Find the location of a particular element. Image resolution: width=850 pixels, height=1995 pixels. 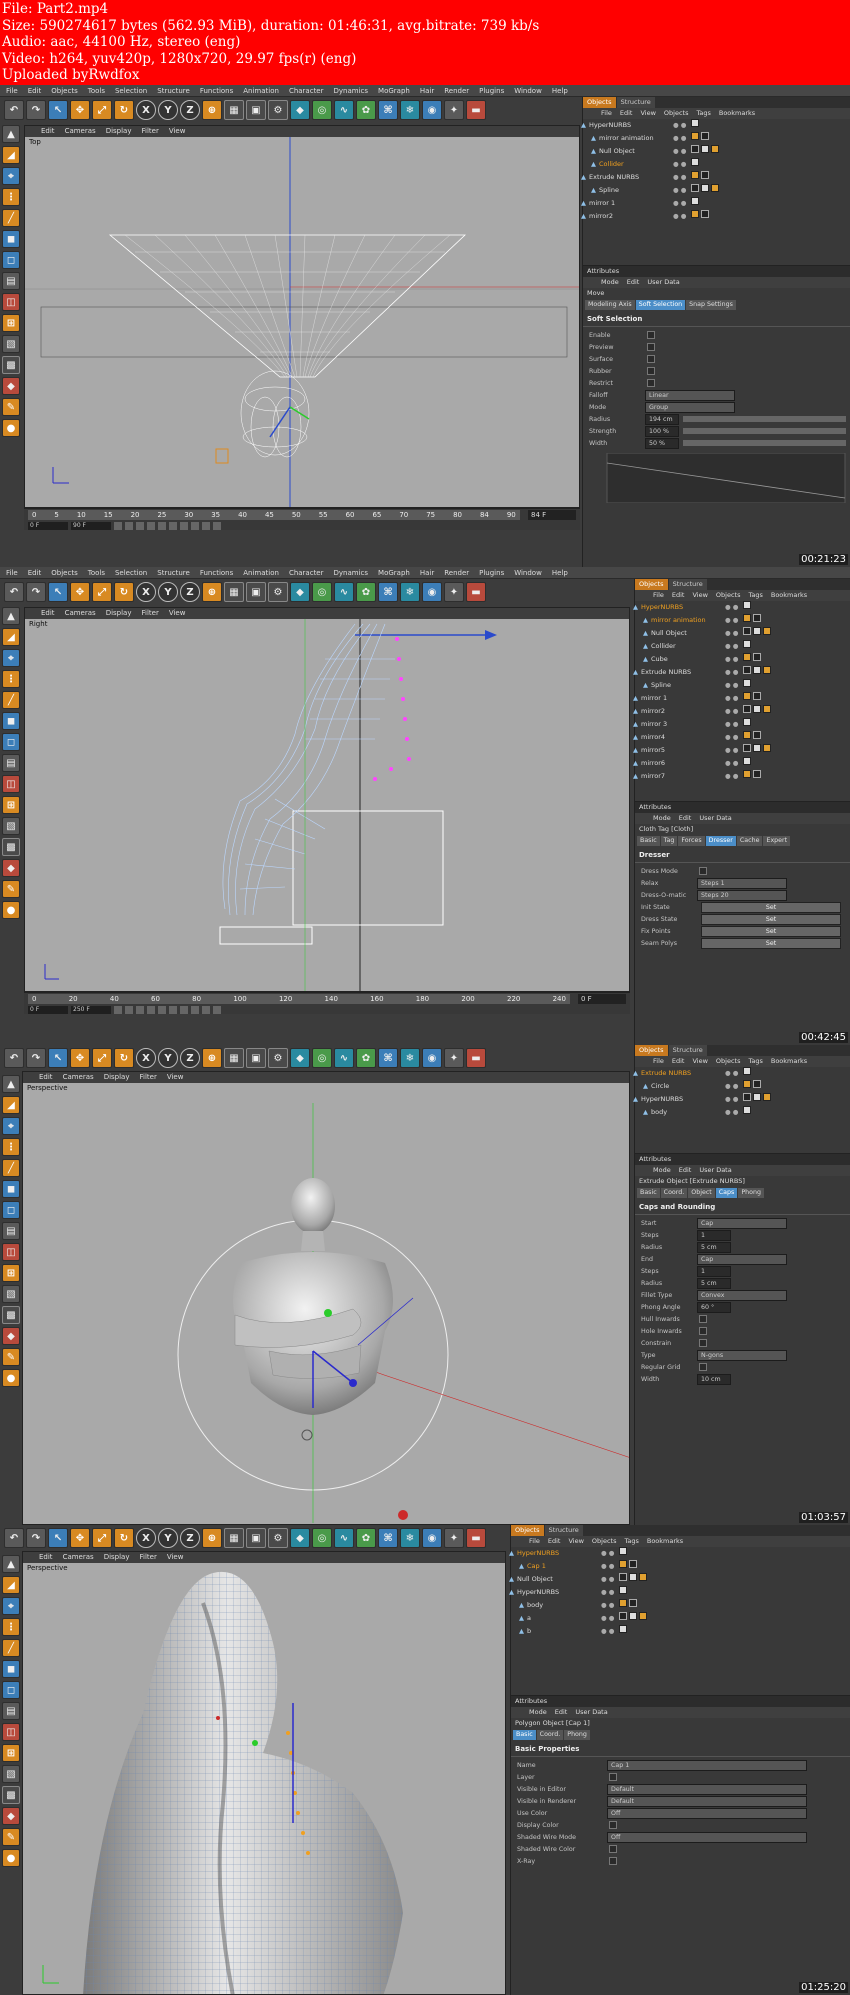

solo-icon: ◆ is located at coordinates (11, 1816).